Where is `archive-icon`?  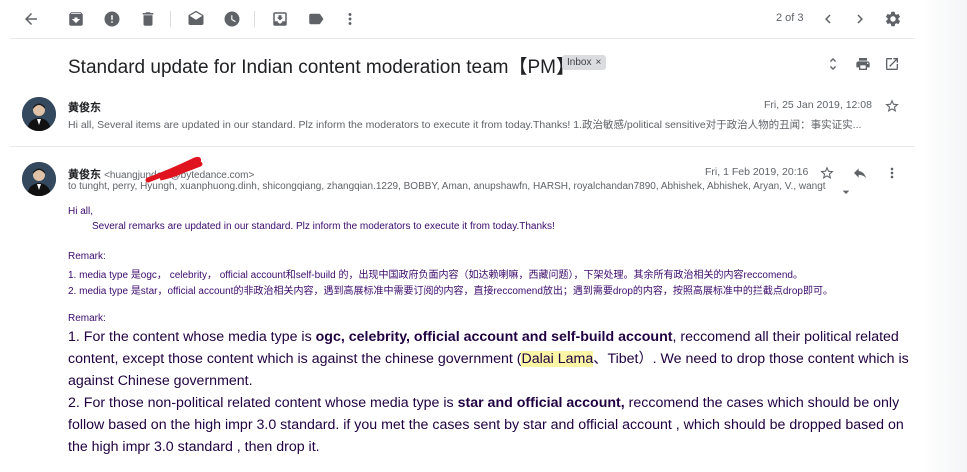 archive-icon is located at coordinates (76, 19).